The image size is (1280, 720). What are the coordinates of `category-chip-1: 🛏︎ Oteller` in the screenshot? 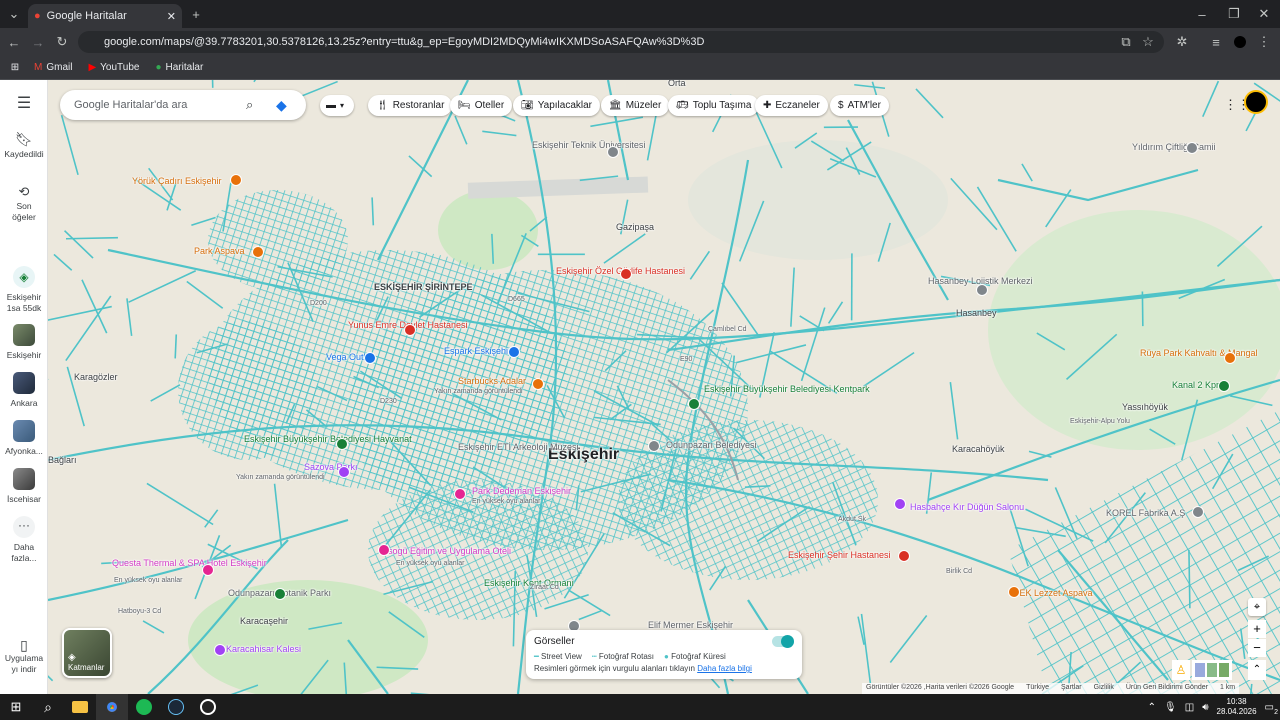 It's located at (481, 105).